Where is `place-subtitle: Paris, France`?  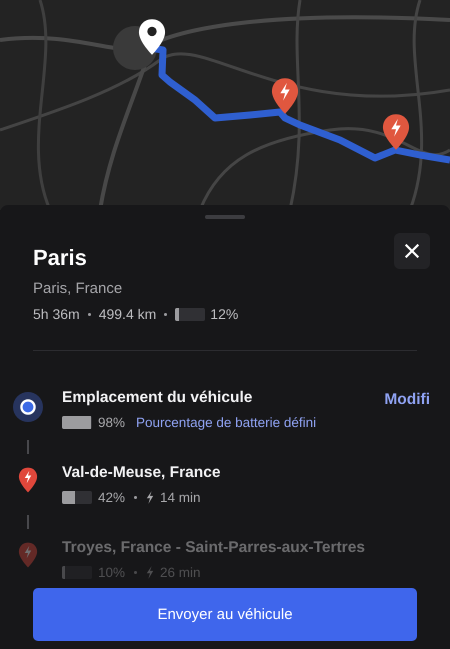
place-subtitle: Paris, France is located at coordinates (78, 288).